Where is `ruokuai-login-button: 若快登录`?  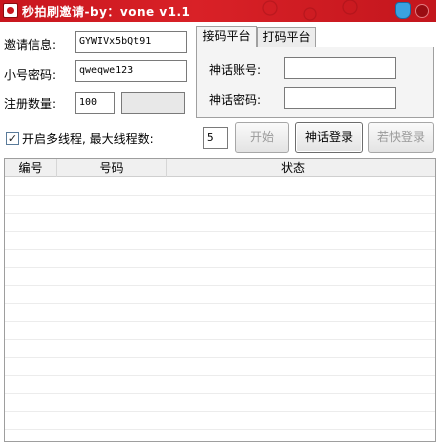 ruokuai-login-button: 若快登录 is located at coordinates (401, 137).